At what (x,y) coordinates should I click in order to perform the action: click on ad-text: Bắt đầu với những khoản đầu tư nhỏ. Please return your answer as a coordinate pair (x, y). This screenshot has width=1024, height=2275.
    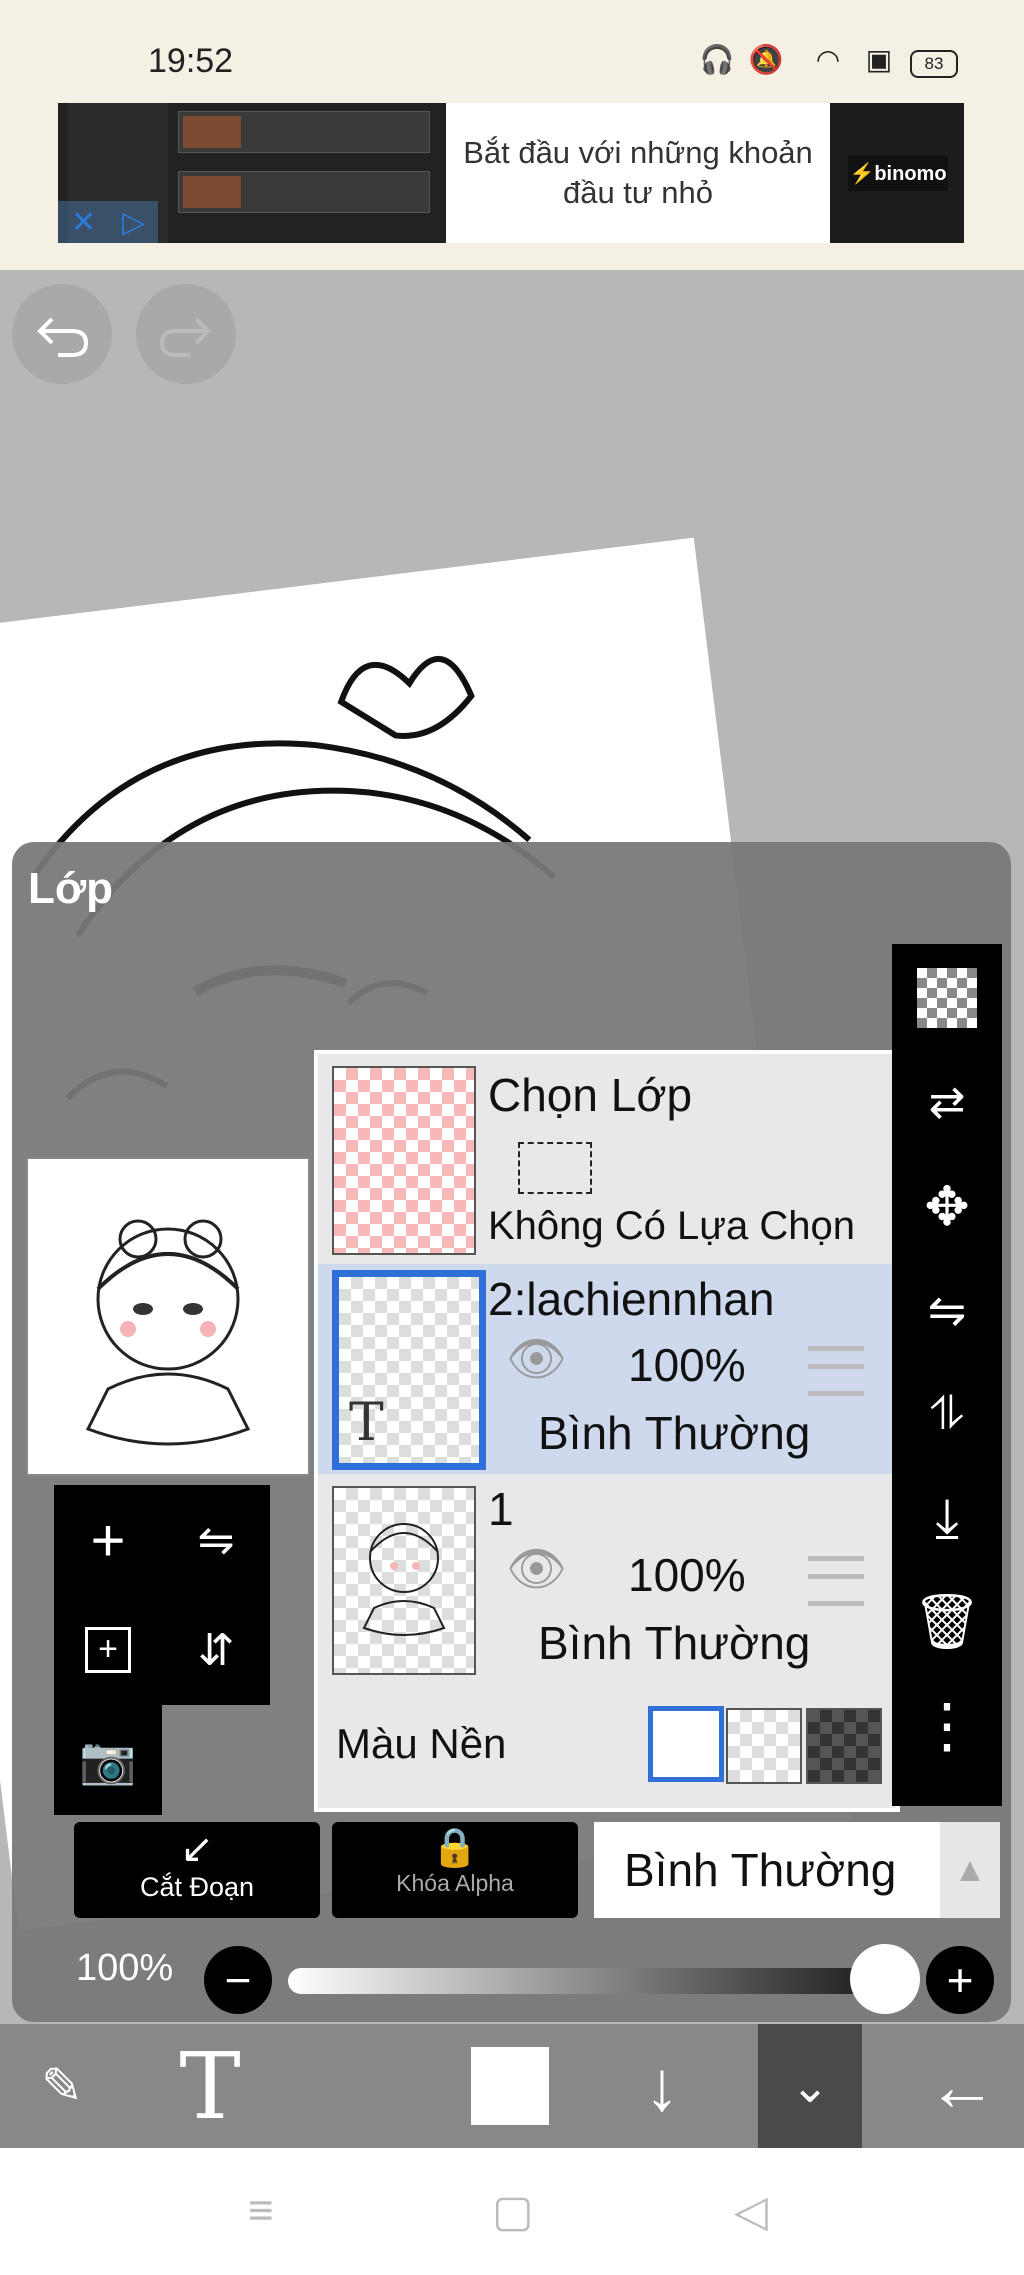
    Looking at the image, I should click on (638, 173).